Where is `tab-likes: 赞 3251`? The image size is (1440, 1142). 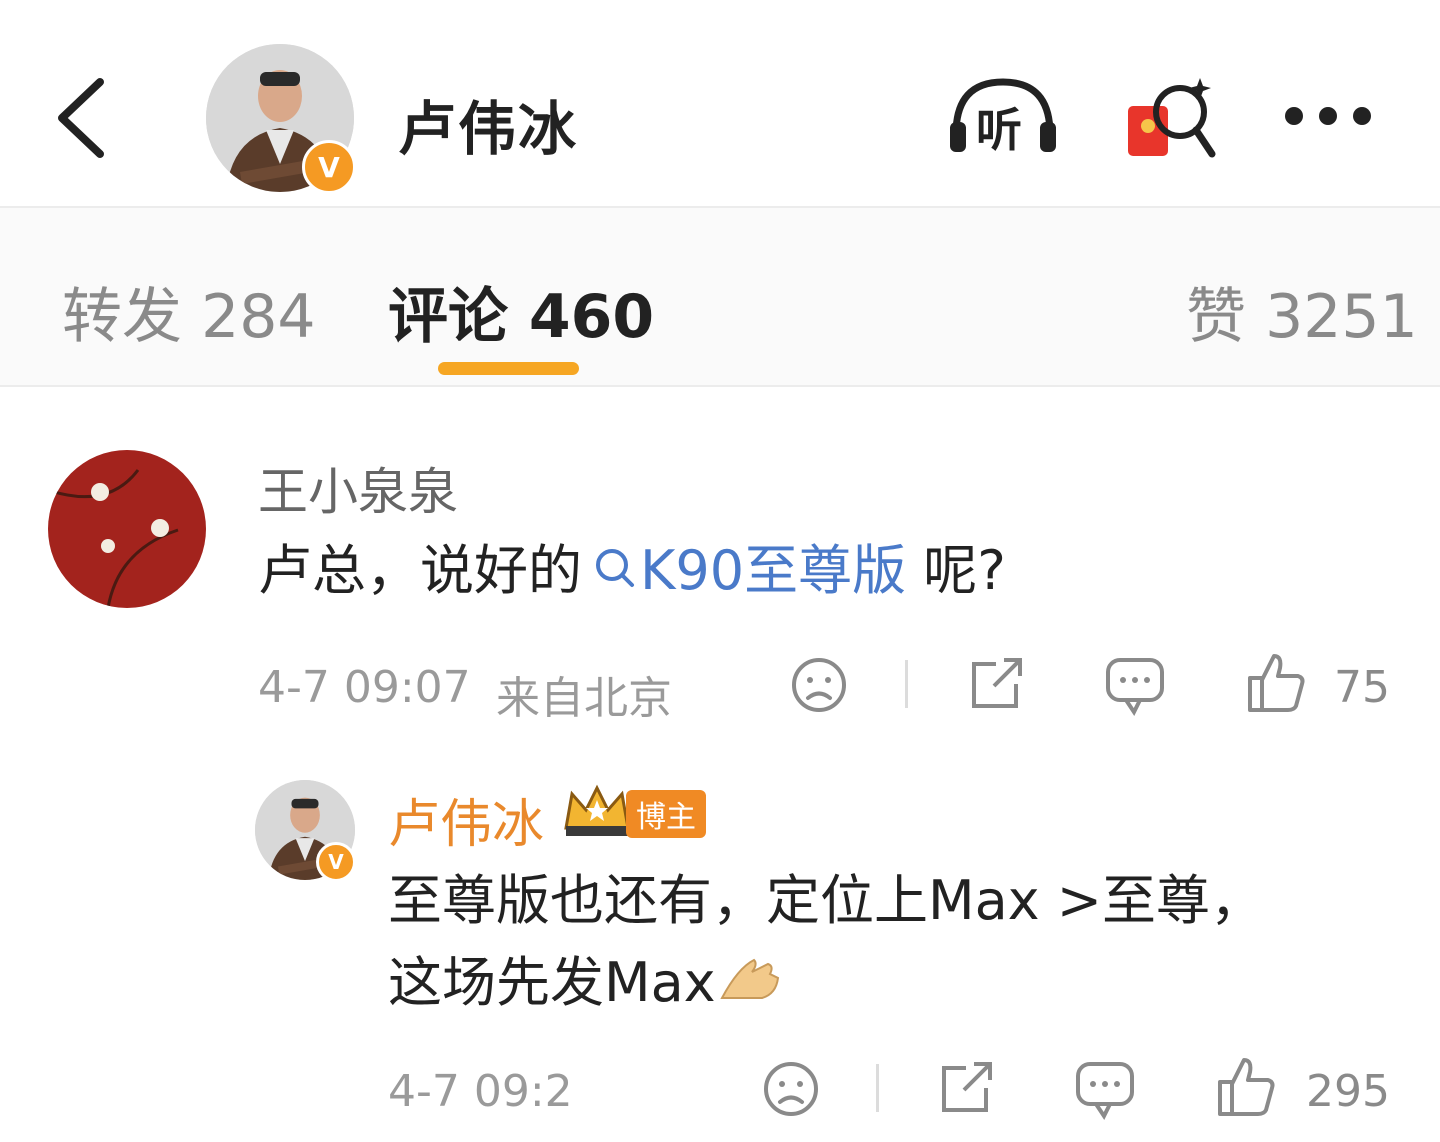
tab-likes: 赞 3251 is located at coordinates (1302, 311).